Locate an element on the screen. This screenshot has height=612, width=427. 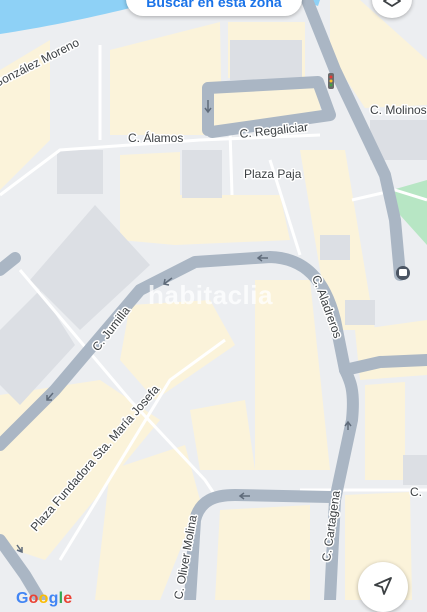
layers-icon is located at coordinates (392, 7).